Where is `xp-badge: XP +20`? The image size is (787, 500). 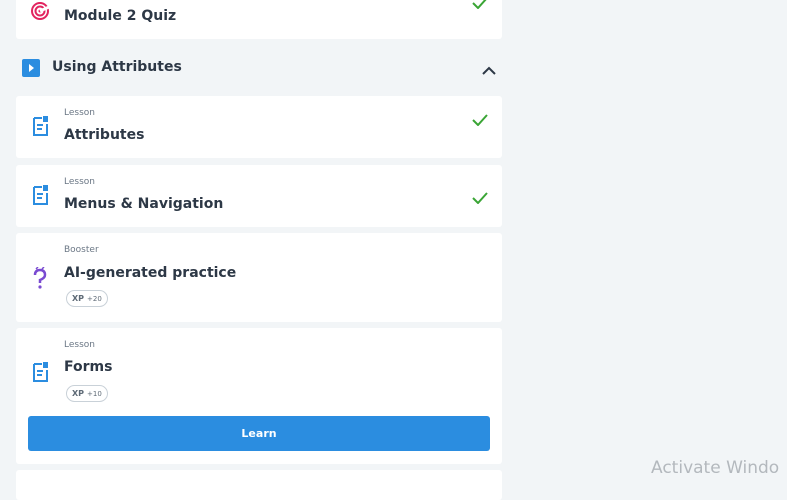
xp-badge: XP +20 is located at coordinates (87, 298).